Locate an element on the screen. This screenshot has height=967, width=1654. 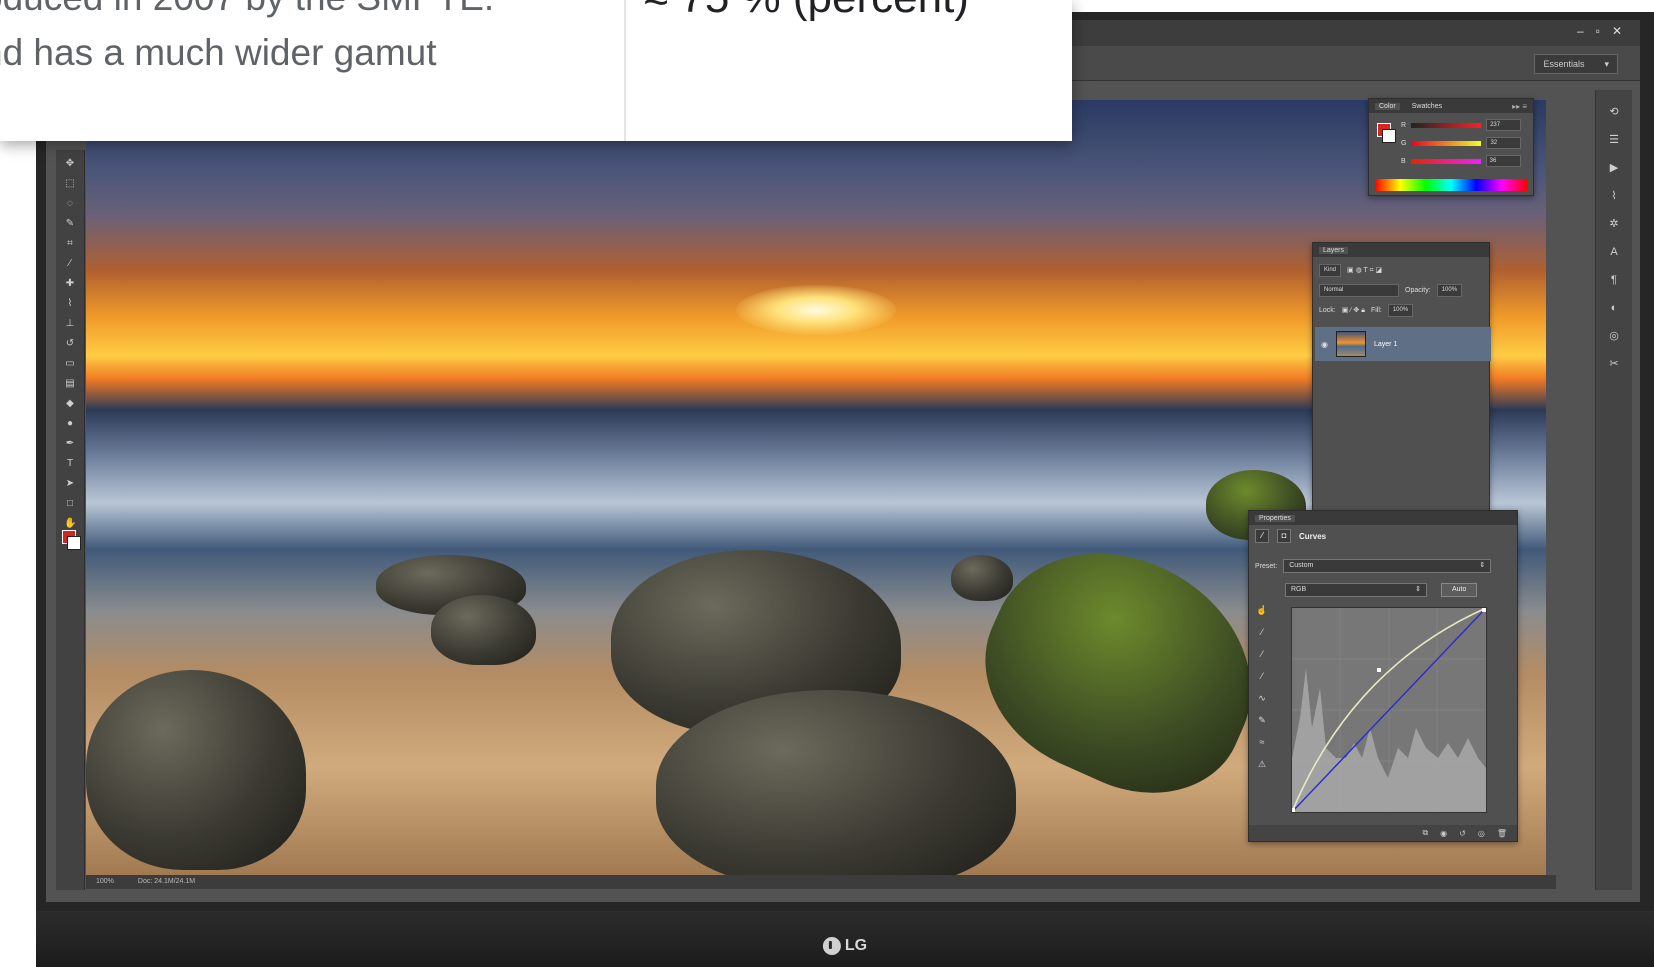
red-label: R is located at coordinates (1404, 125).